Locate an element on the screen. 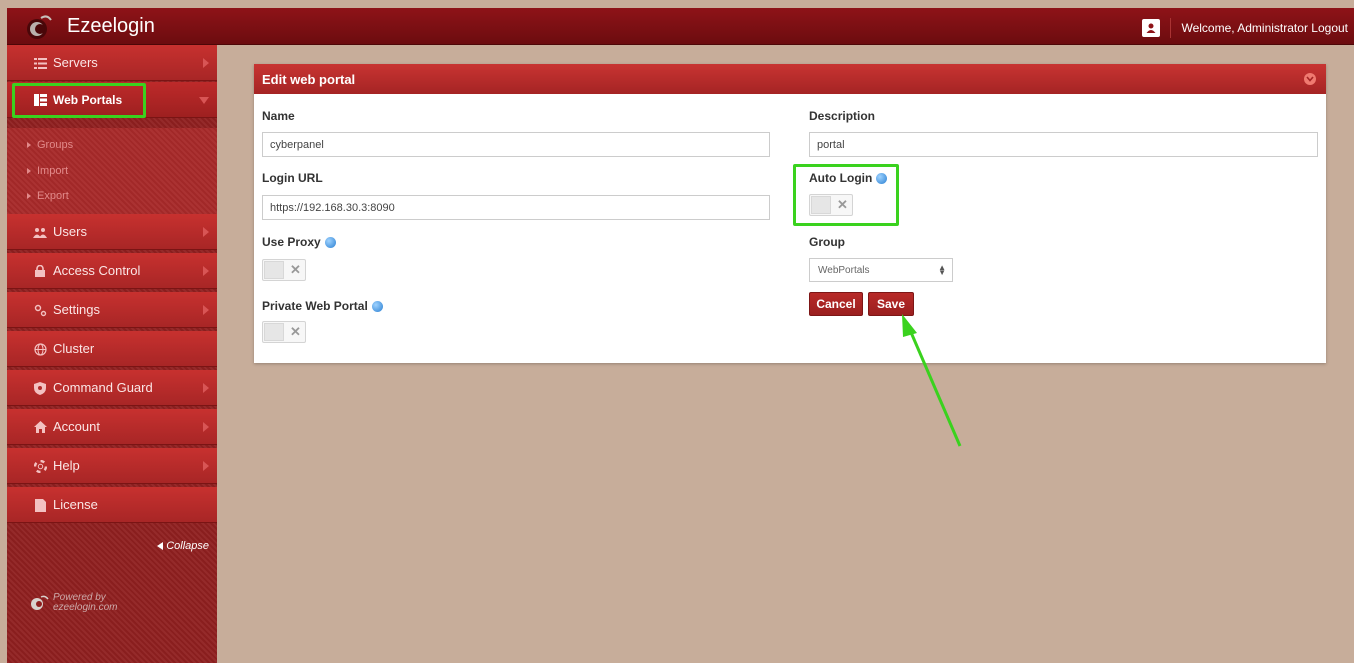 The image size is (1354, 663). name-input is located at coordinates (516, 144).